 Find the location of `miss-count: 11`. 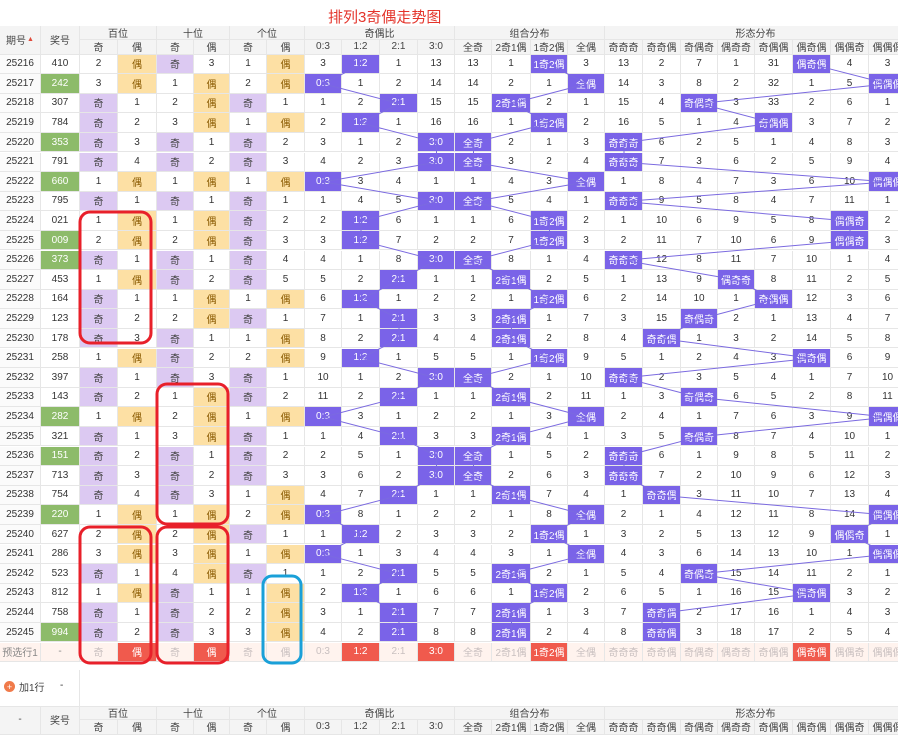

miss-count: 11 is located at coordinates (774, 515).